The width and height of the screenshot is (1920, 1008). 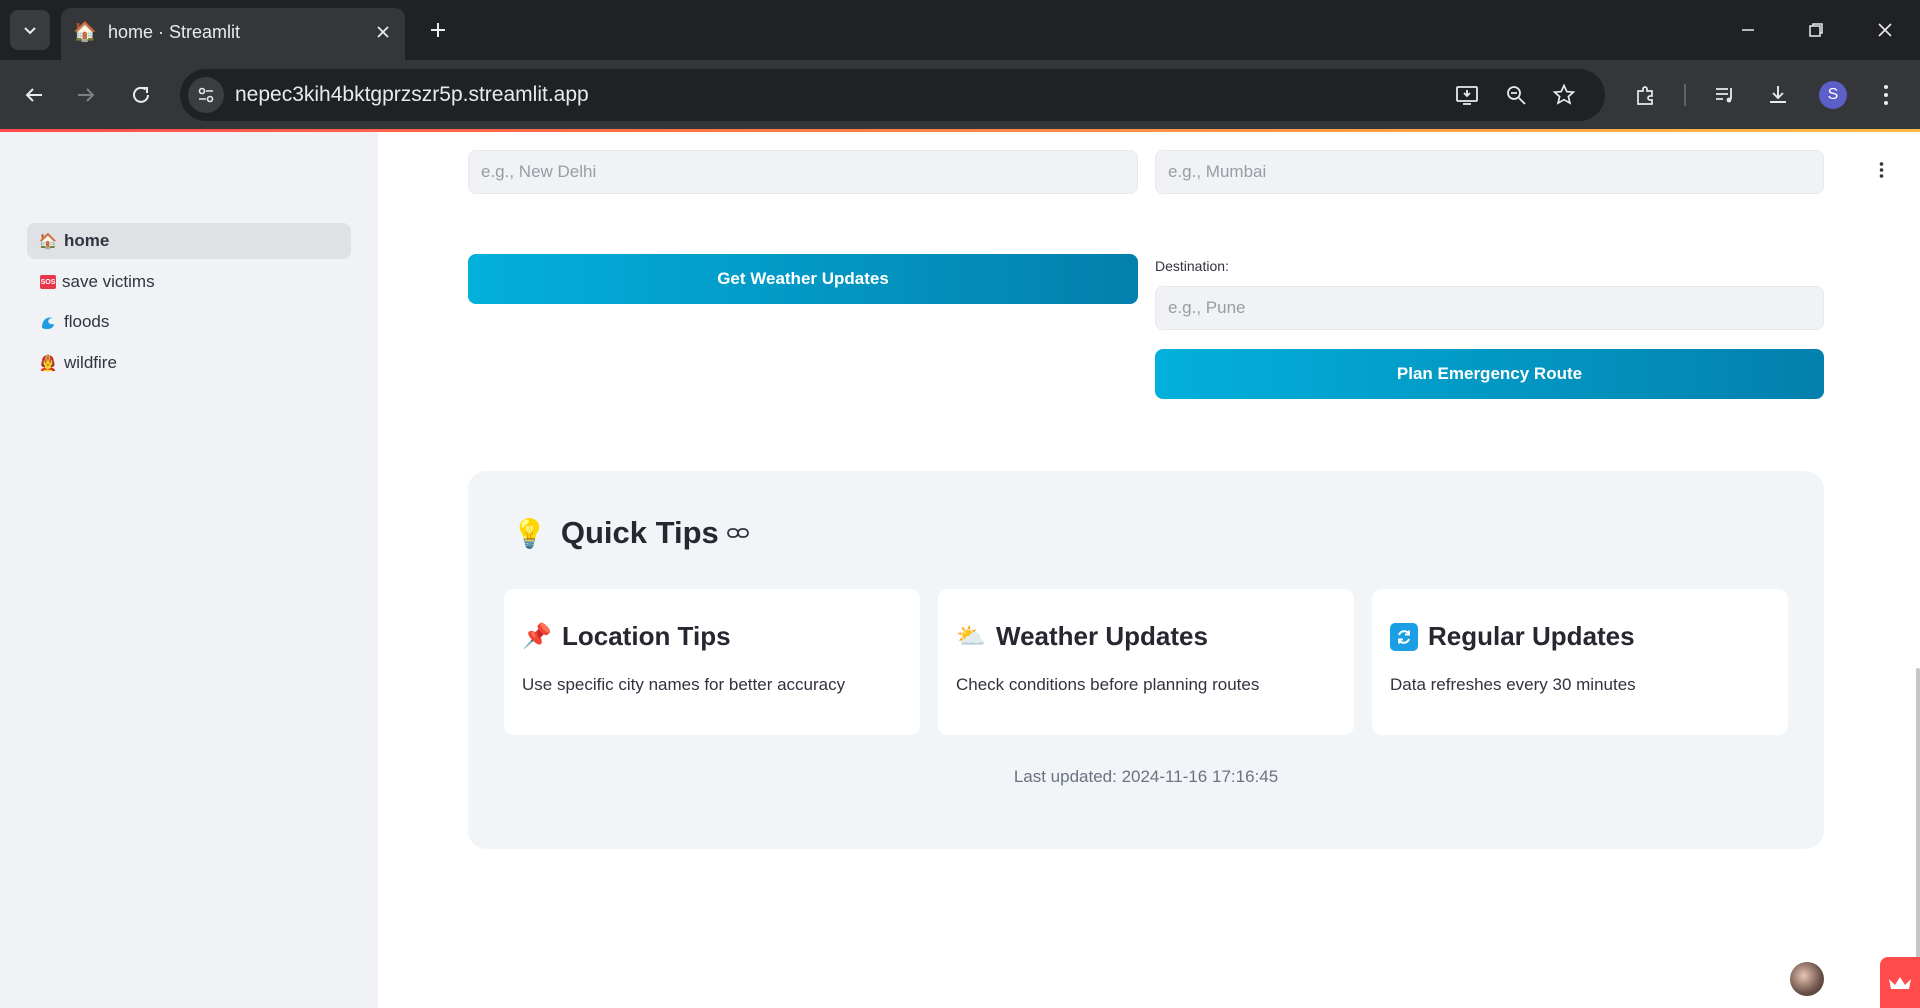 What do you see at coordinates (1108, 684) in the screenshot?
I see `tip-body: Check conditions before planning routes` at bounding box center [1108, 684].